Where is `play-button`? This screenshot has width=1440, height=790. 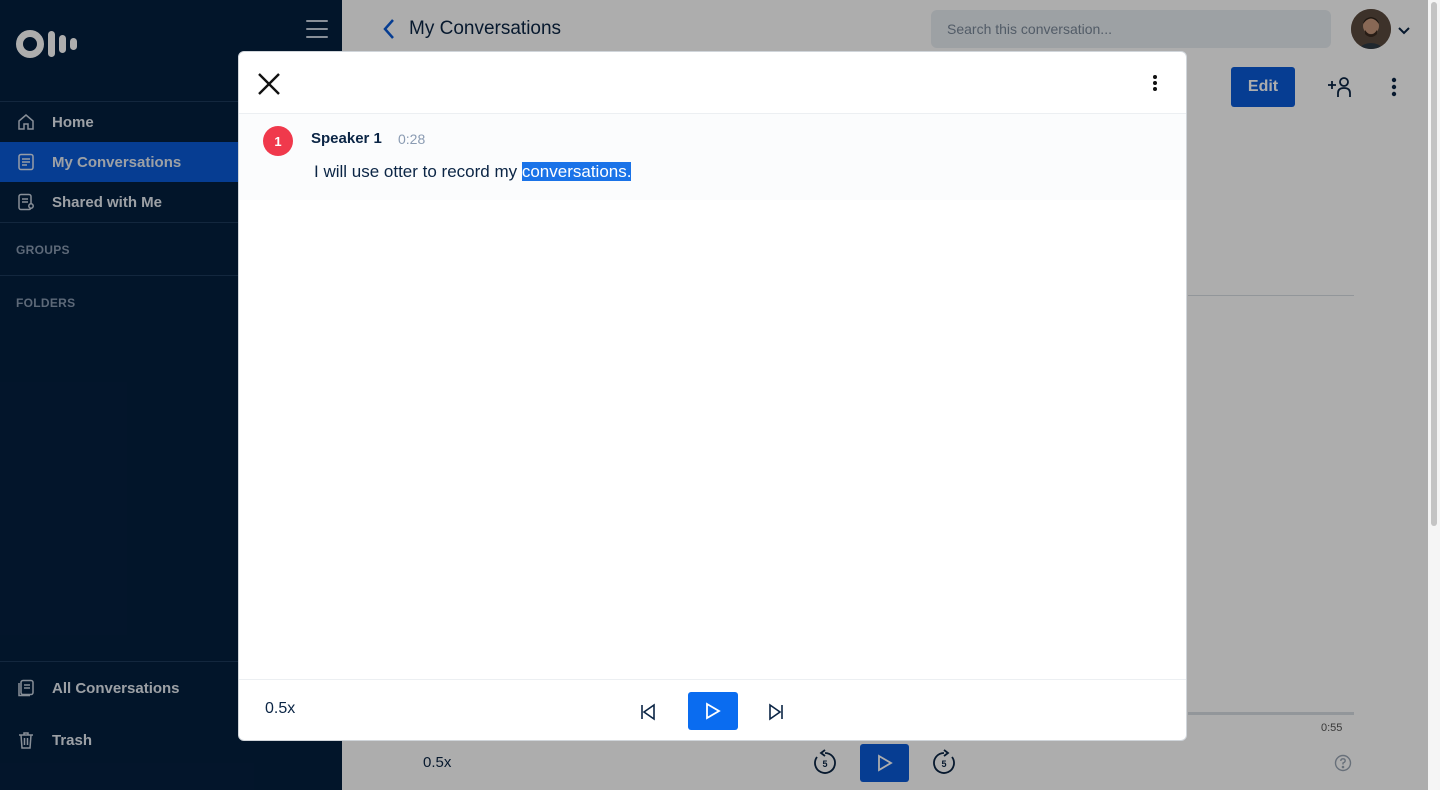 play-button is located at coordinates (713, 711).